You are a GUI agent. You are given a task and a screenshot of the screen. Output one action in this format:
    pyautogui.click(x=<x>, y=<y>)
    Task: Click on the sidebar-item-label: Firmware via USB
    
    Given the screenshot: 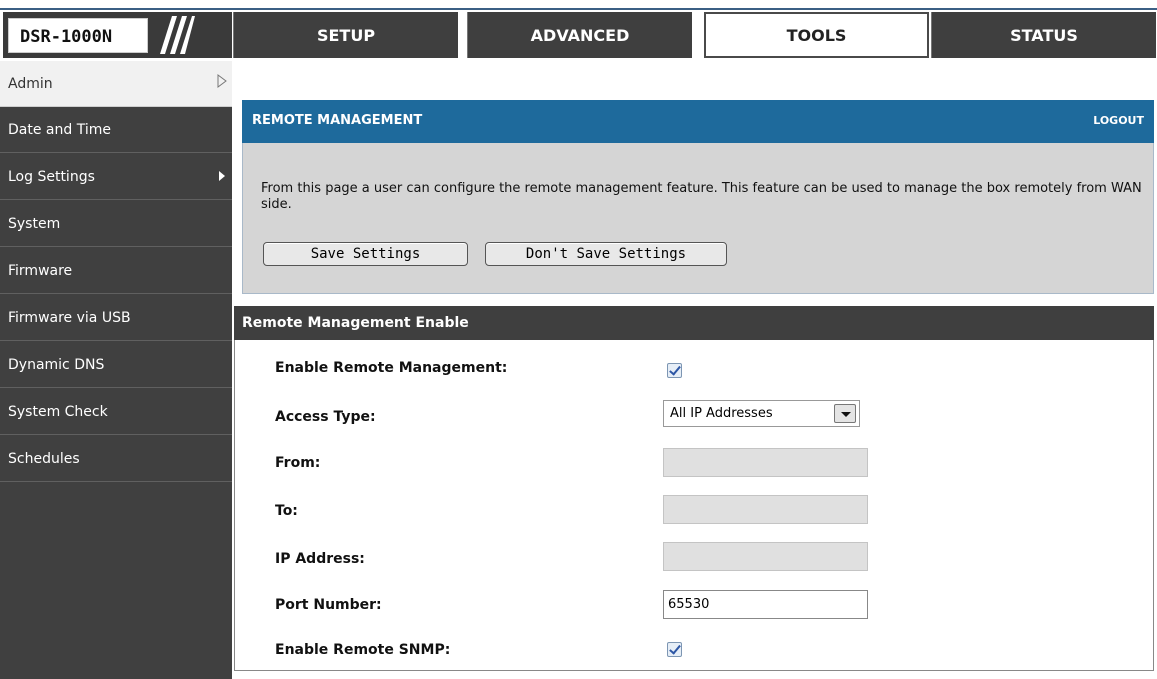 What is the action you would take?
    pyautogui.click(x=69, y=317)
    